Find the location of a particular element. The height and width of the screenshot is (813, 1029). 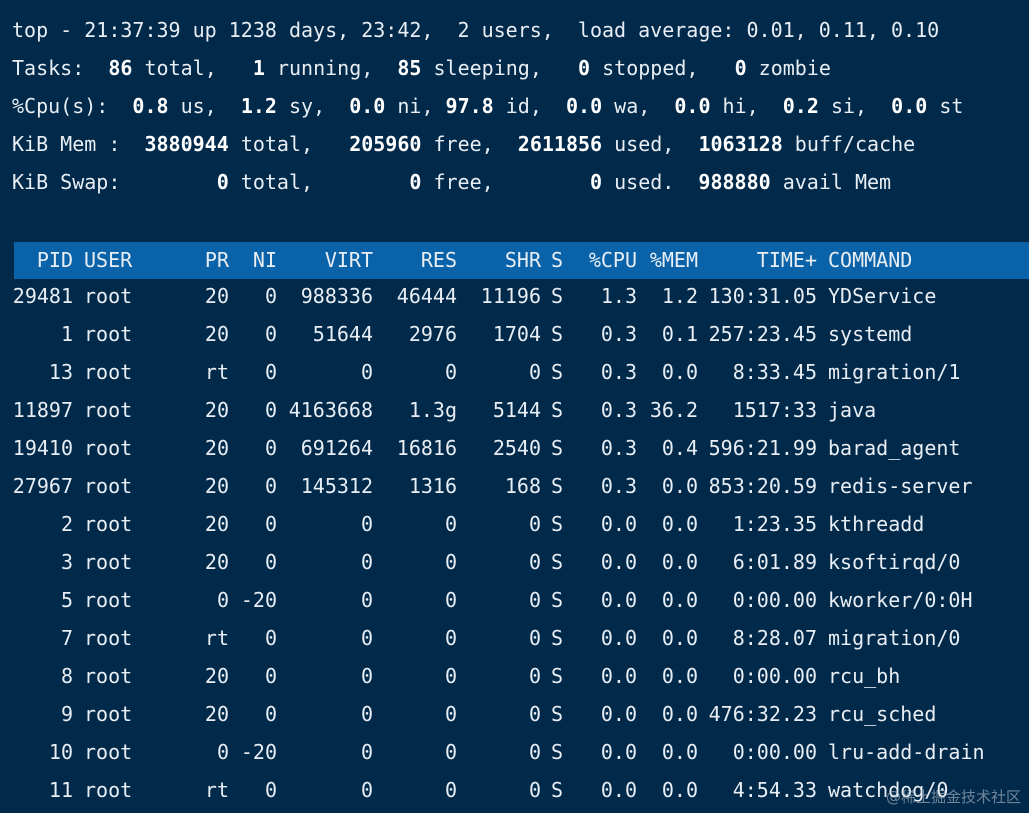

column-header-mem: %MEM is located at coordinates (672, 260).